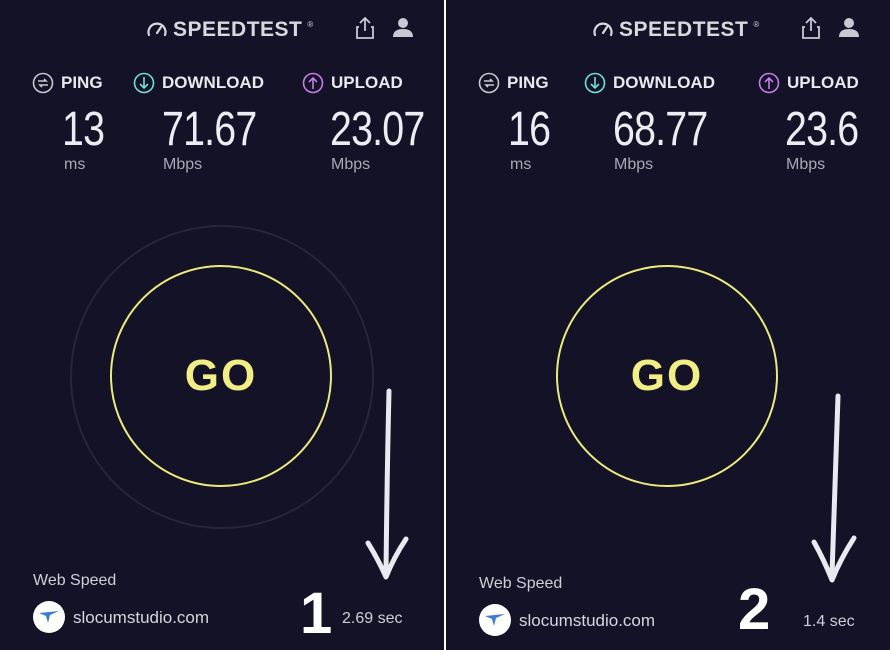 The height and width of the screenshot is (650, 890). Describe the element at coordinates (377, 129) in the screenshot. I see `upload-value: 23.07` at that location.